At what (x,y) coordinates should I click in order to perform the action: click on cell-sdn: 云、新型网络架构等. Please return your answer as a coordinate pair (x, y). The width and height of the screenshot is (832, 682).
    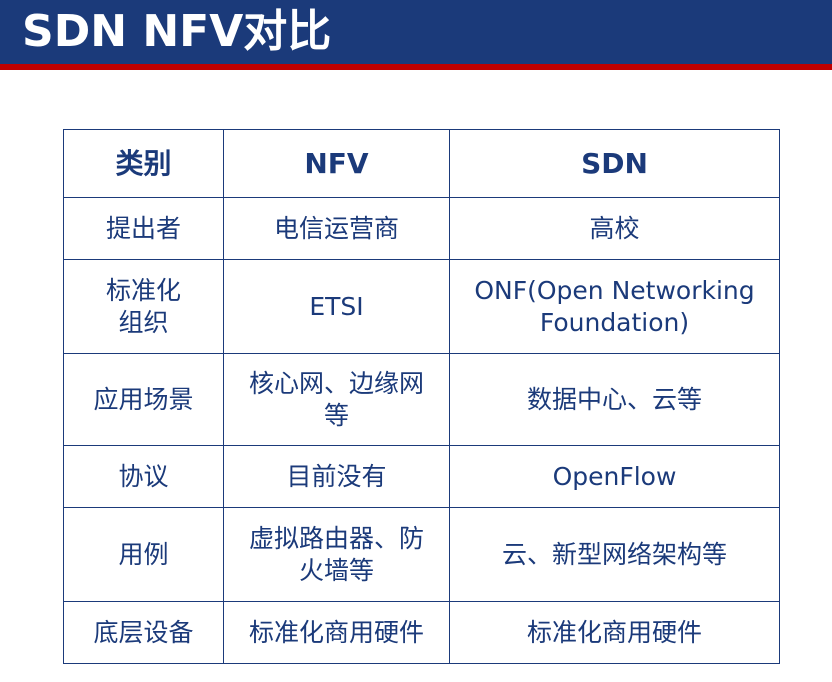
    Looking at the image, I should click on (614, 554).